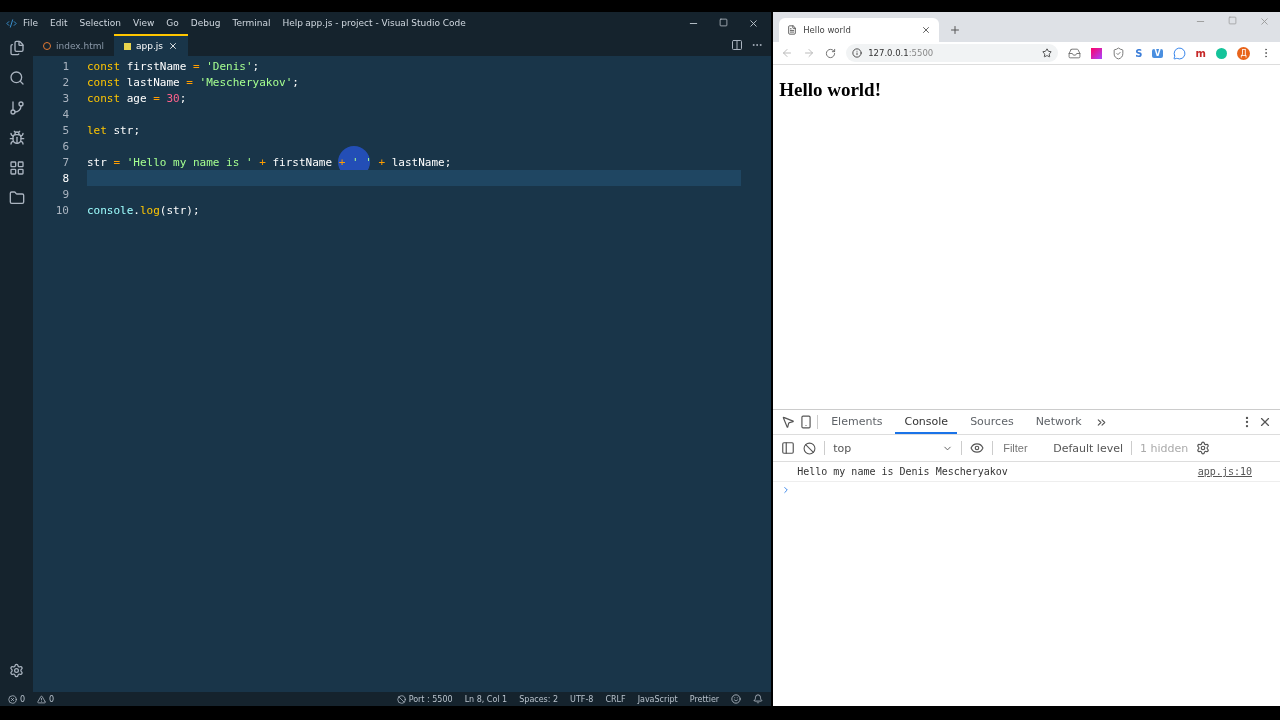  I want to click on bug-icon, so click(16, 138).